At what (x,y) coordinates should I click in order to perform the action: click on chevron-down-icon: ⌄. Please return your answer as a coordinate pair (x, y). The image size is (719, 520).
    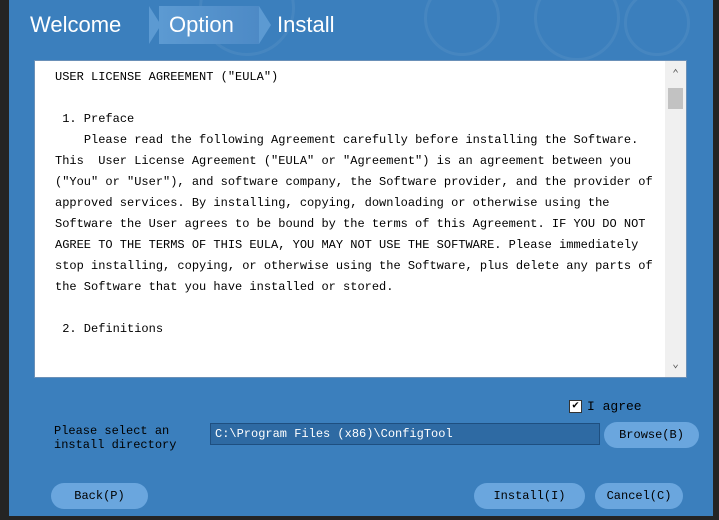
    Looking at the image, I should click on (675, 365).